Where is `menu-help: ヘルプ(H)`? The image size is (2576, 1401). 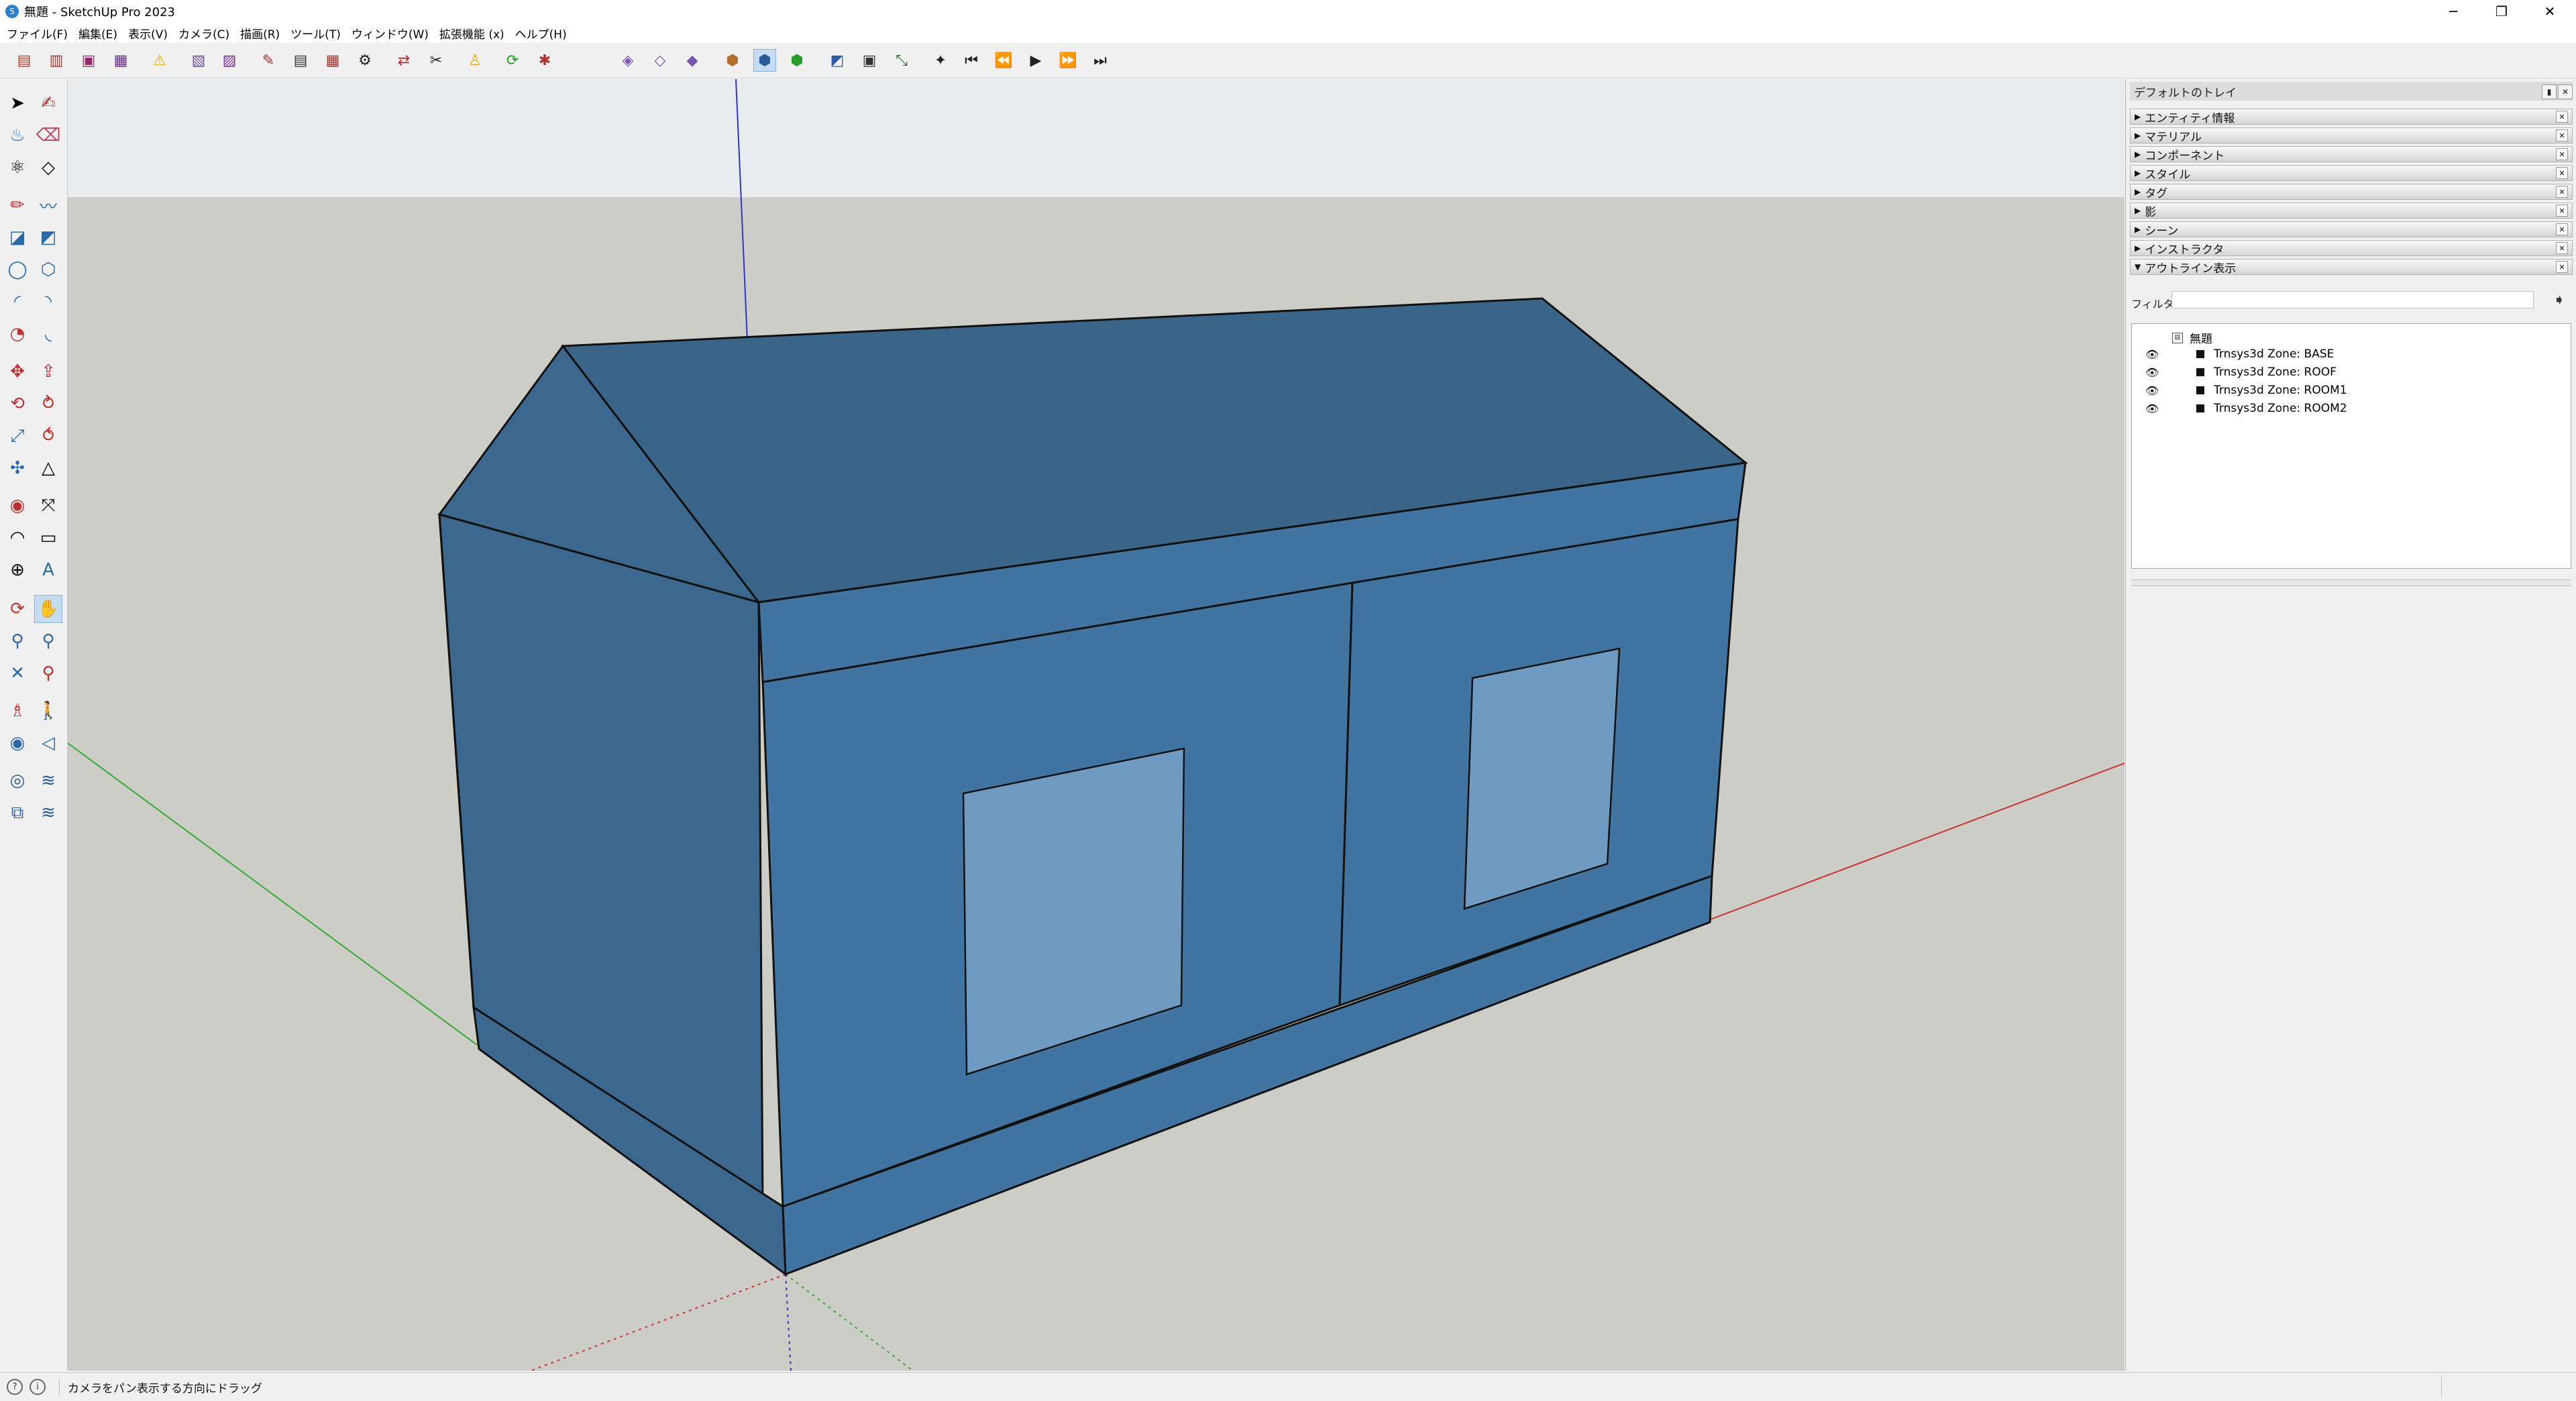
menu-help: ヘルプ(H) is located at coordinates (541, 33).